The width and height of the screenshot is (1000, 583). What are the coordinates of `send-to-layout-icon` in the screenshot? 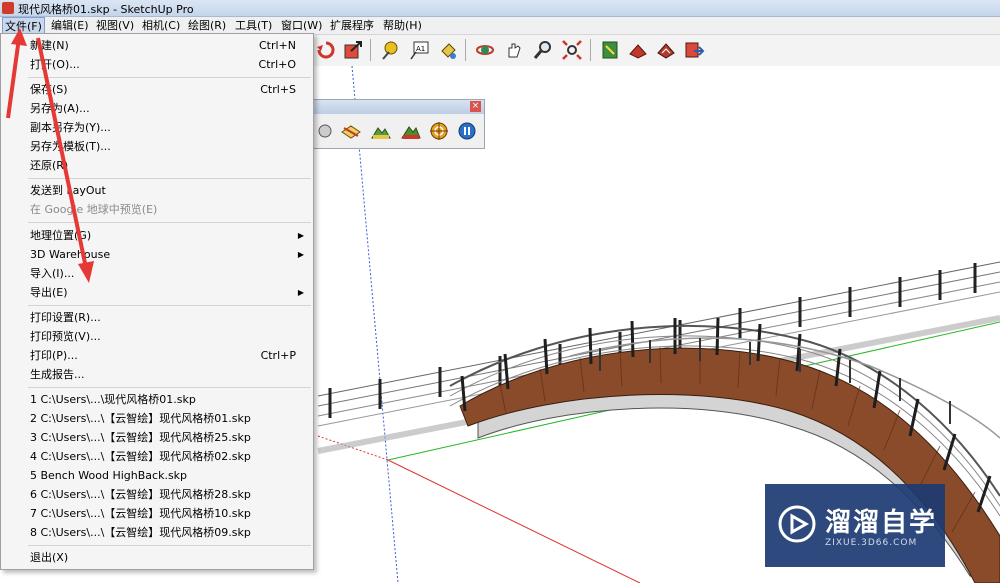 It's located at (694, 50).